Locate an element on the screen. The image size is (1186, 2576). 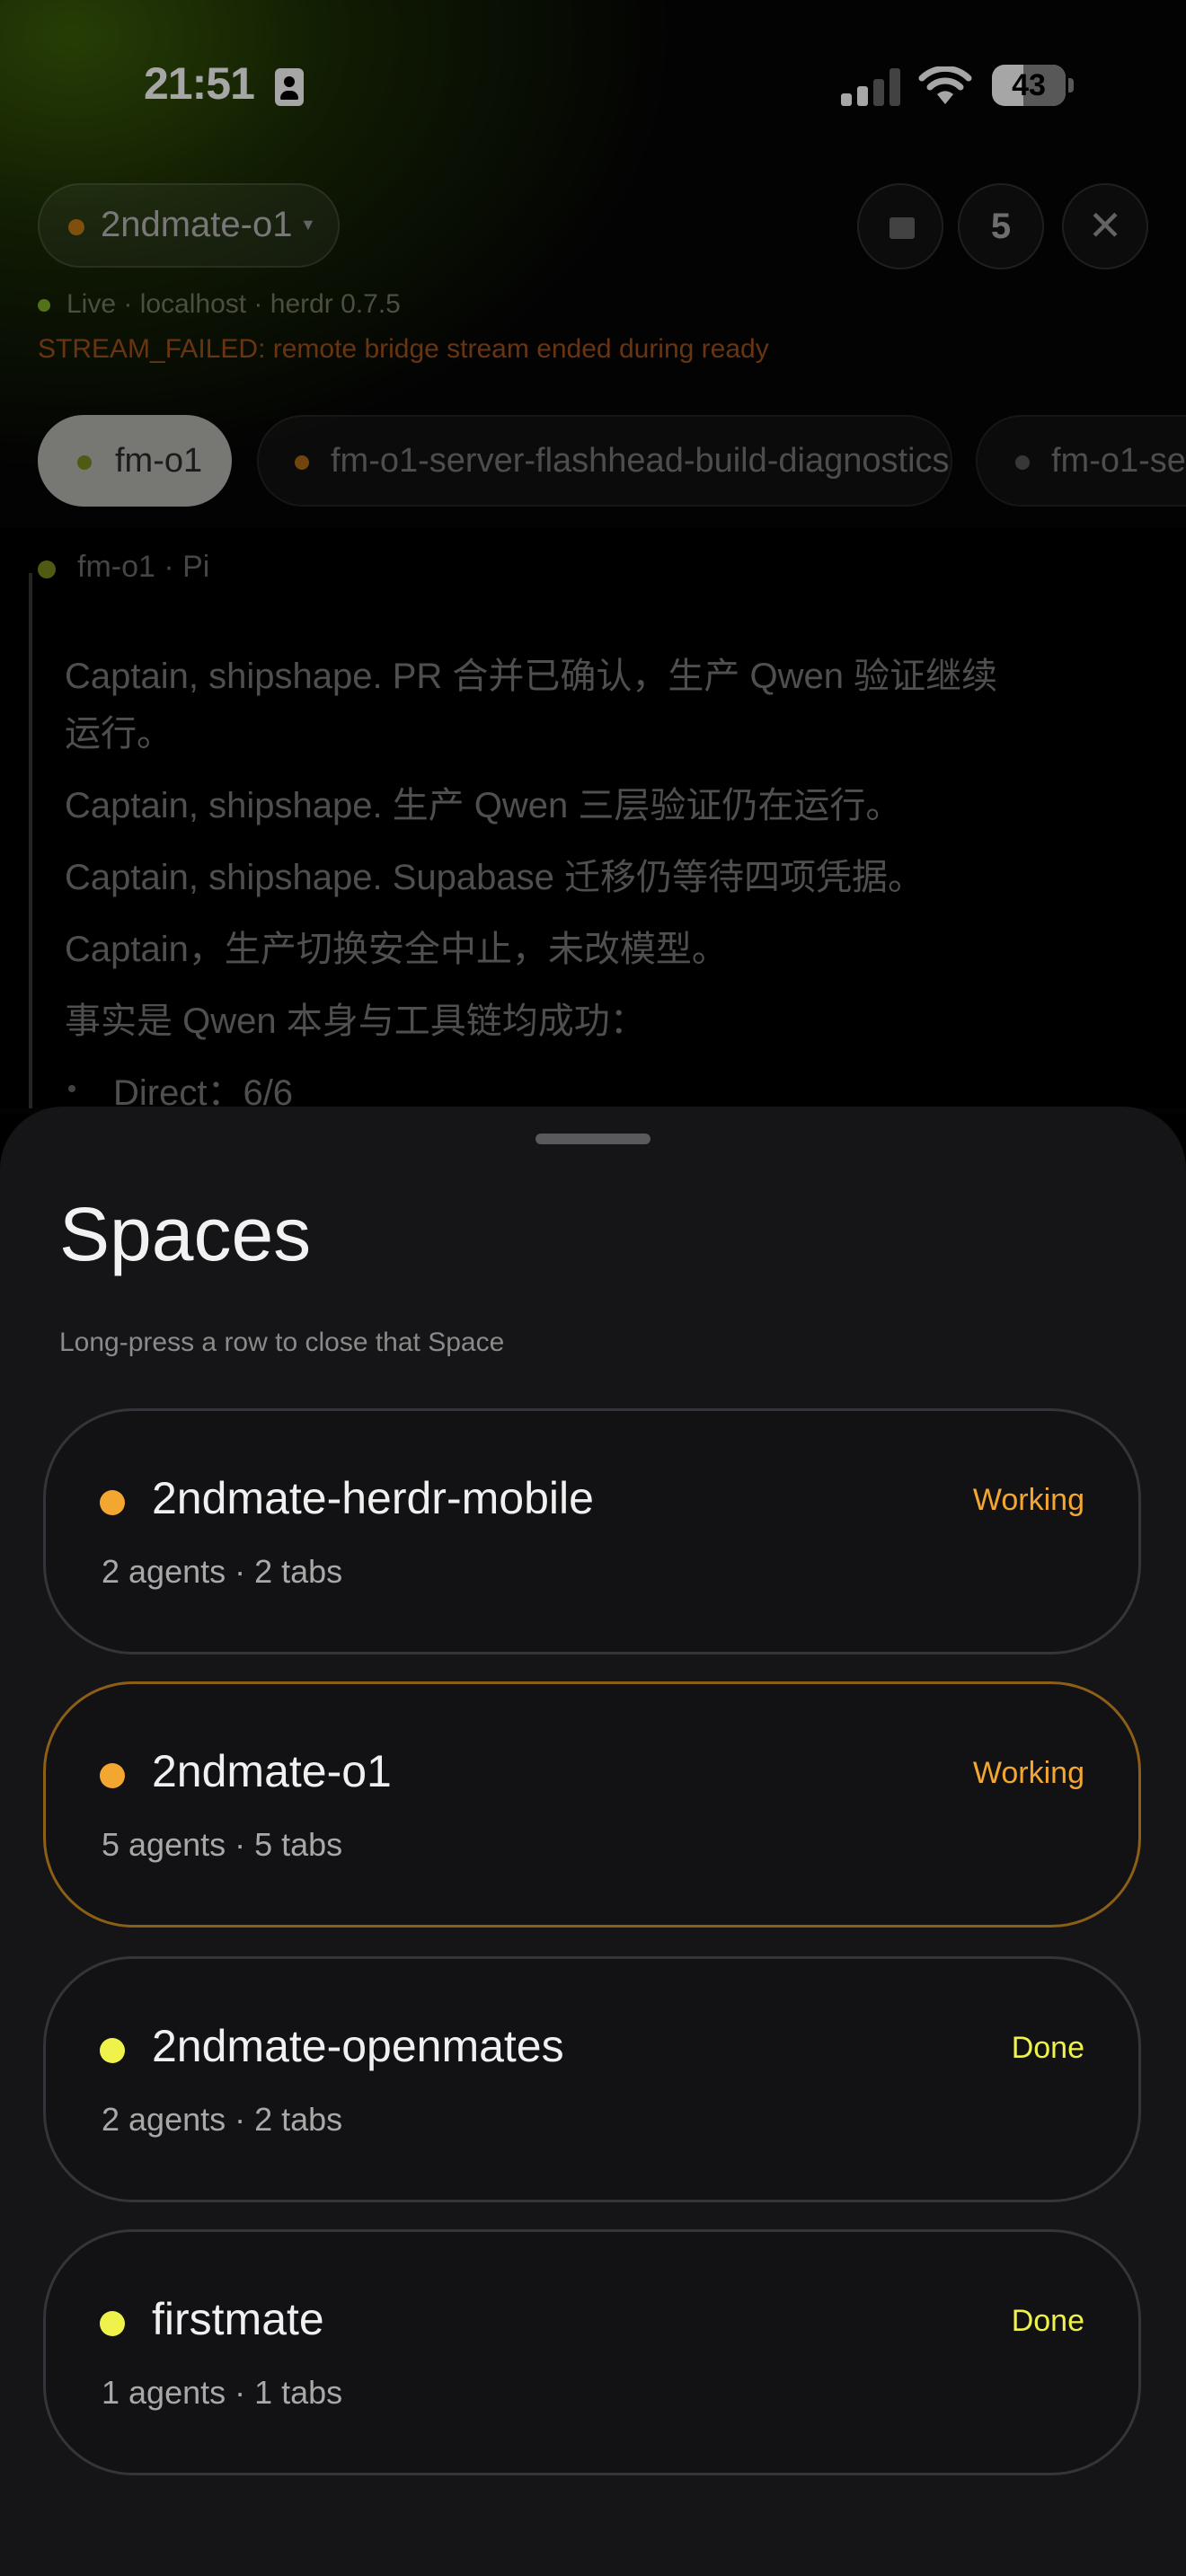
space-row-2ndmate-o1: 2ndmate-o1 Working 5 agents · 5 tabs is located at coordinates (592, 1804).